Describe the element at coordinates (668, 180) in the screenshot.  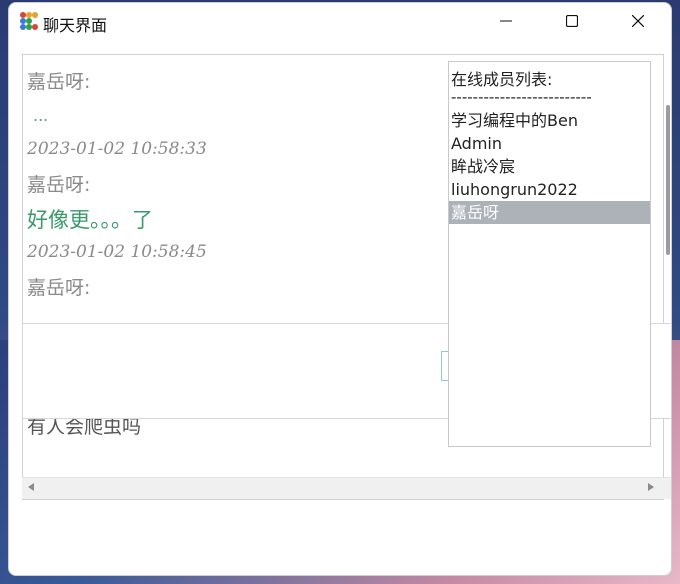
I see `vertical-scroll-thumb` at that location.